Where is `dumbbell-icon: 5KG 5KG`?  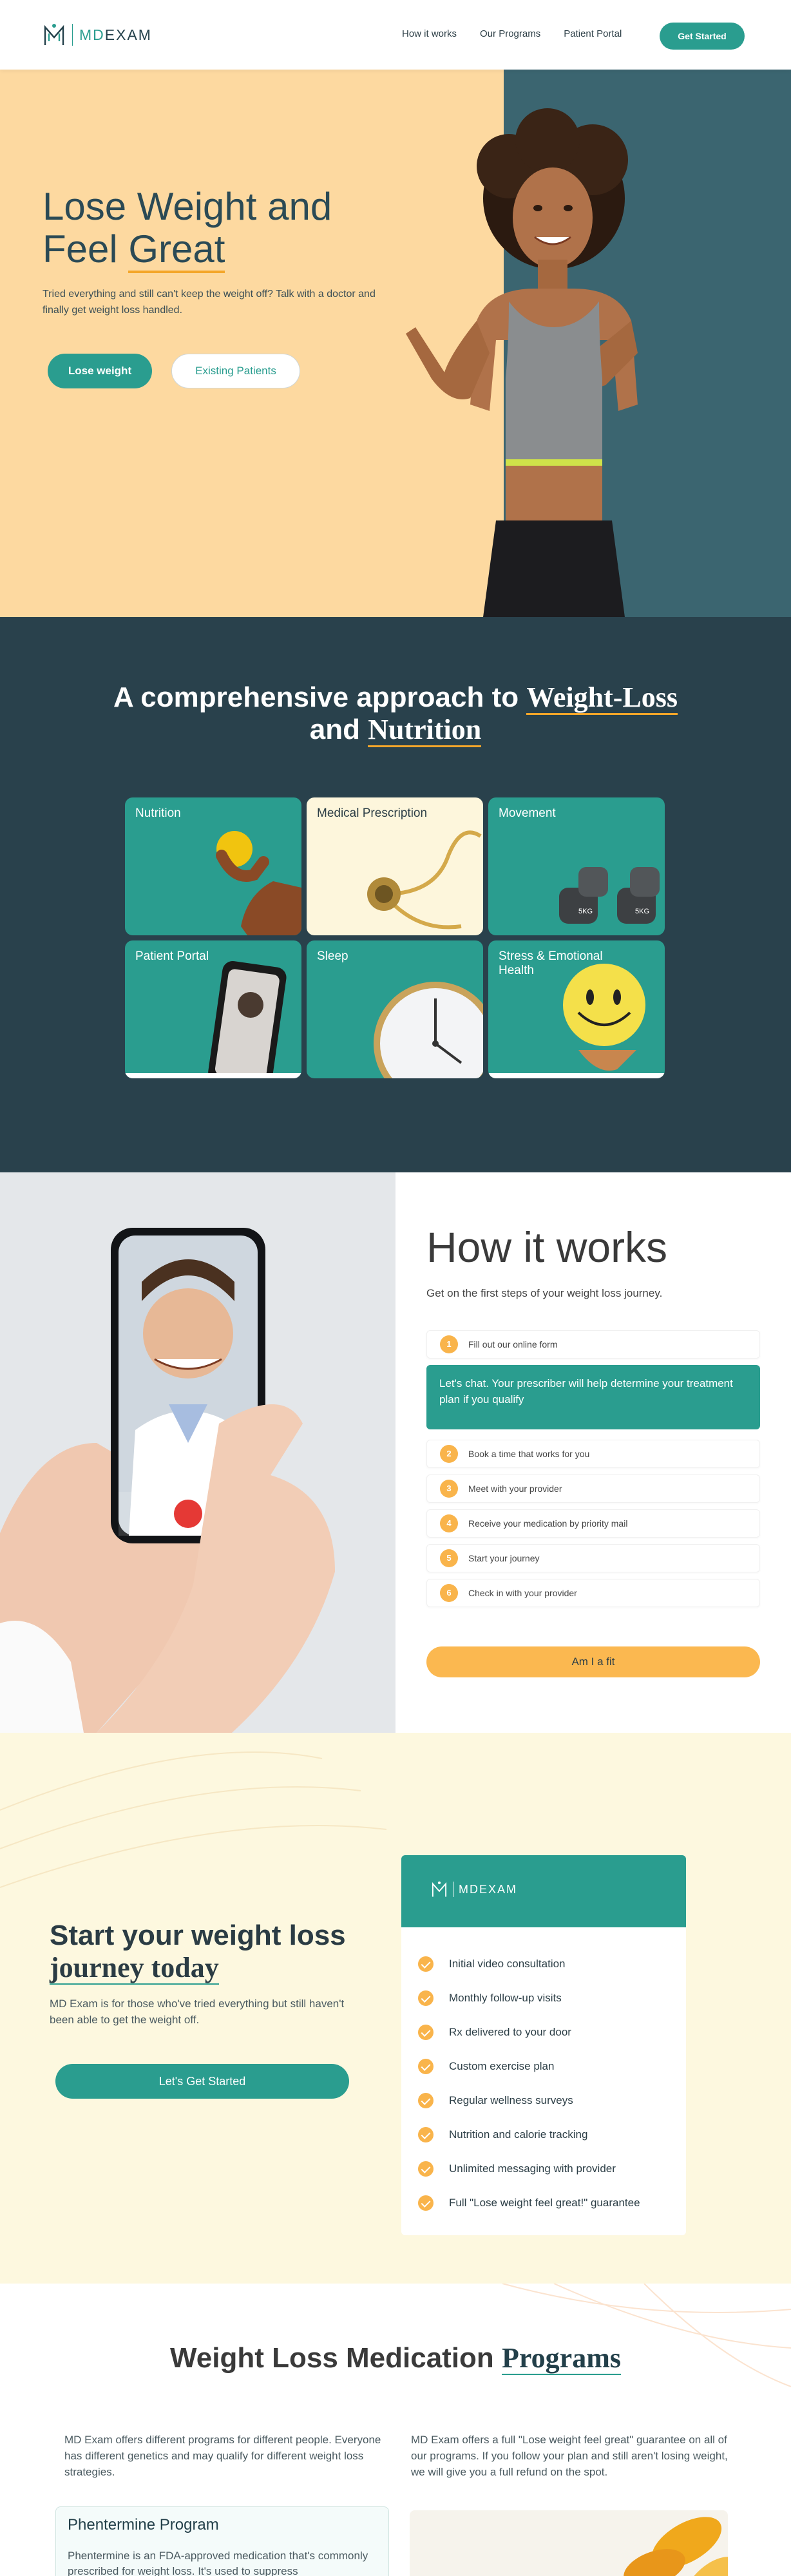 dumbbell-icon: 5KG 5KG is located at coordinates (609, 895).